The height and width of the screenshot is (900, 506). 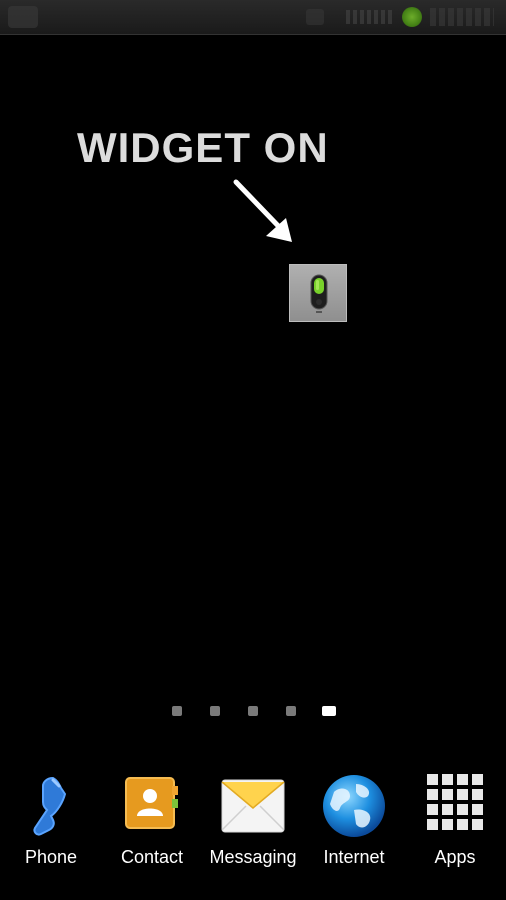 I want to click on dock-item-phone: Phone, so click(x=51, y=823).